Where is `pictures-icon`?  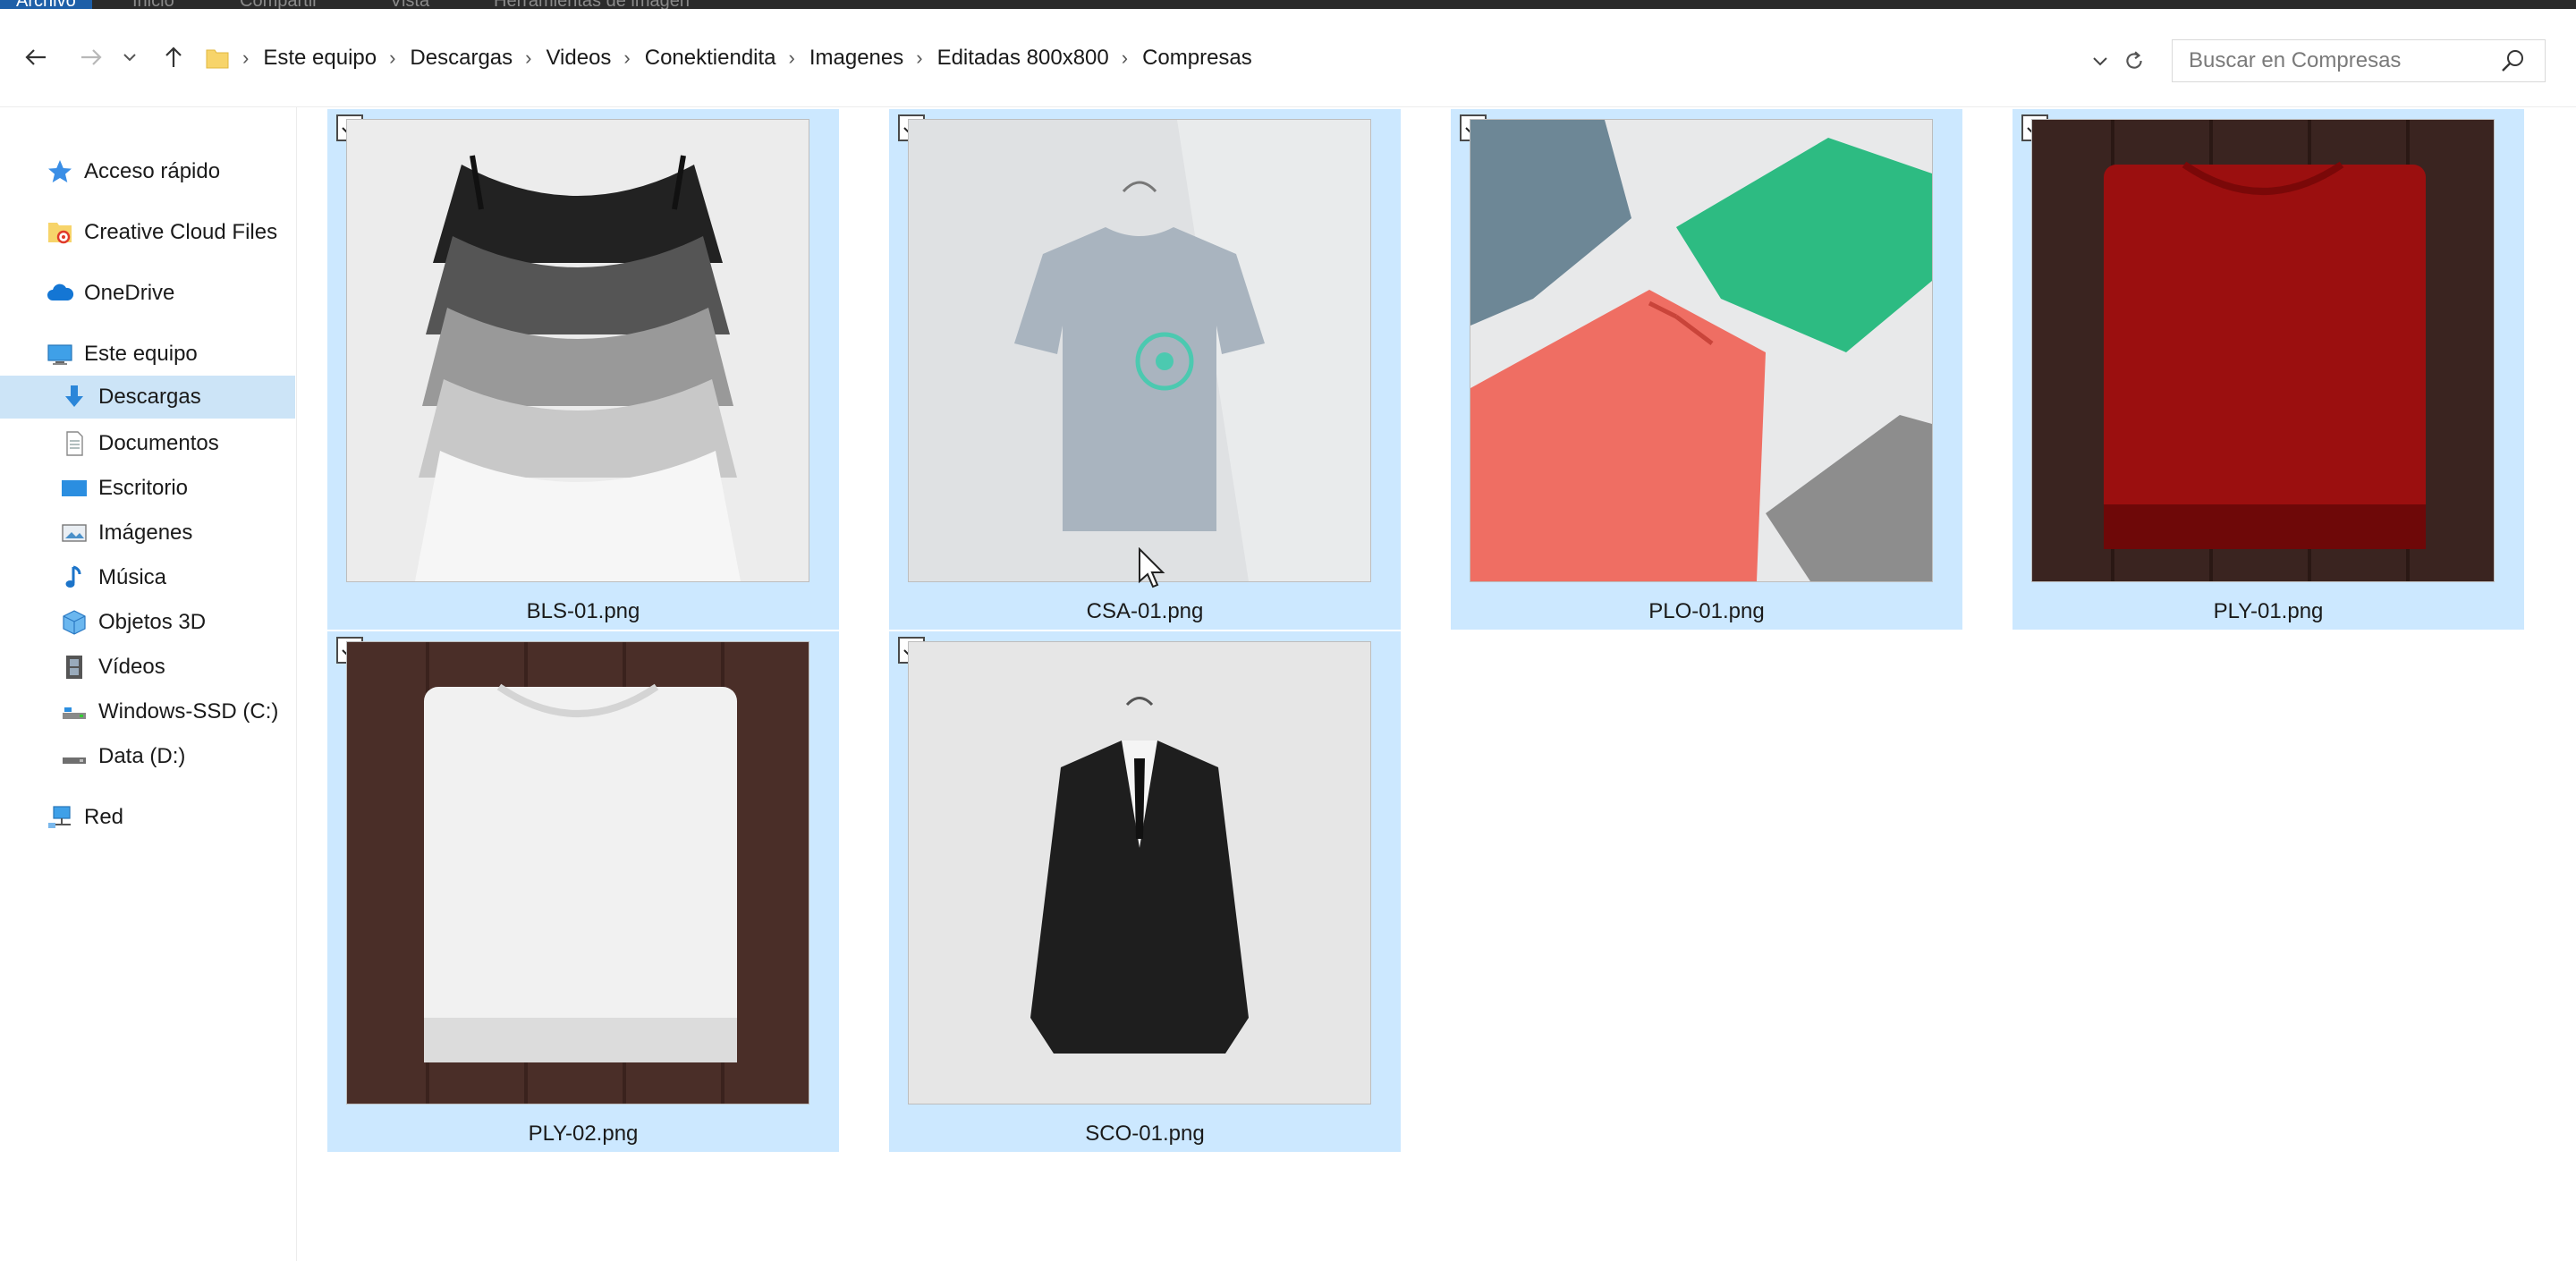 pictures-icon is located at coordinates (74, 533).